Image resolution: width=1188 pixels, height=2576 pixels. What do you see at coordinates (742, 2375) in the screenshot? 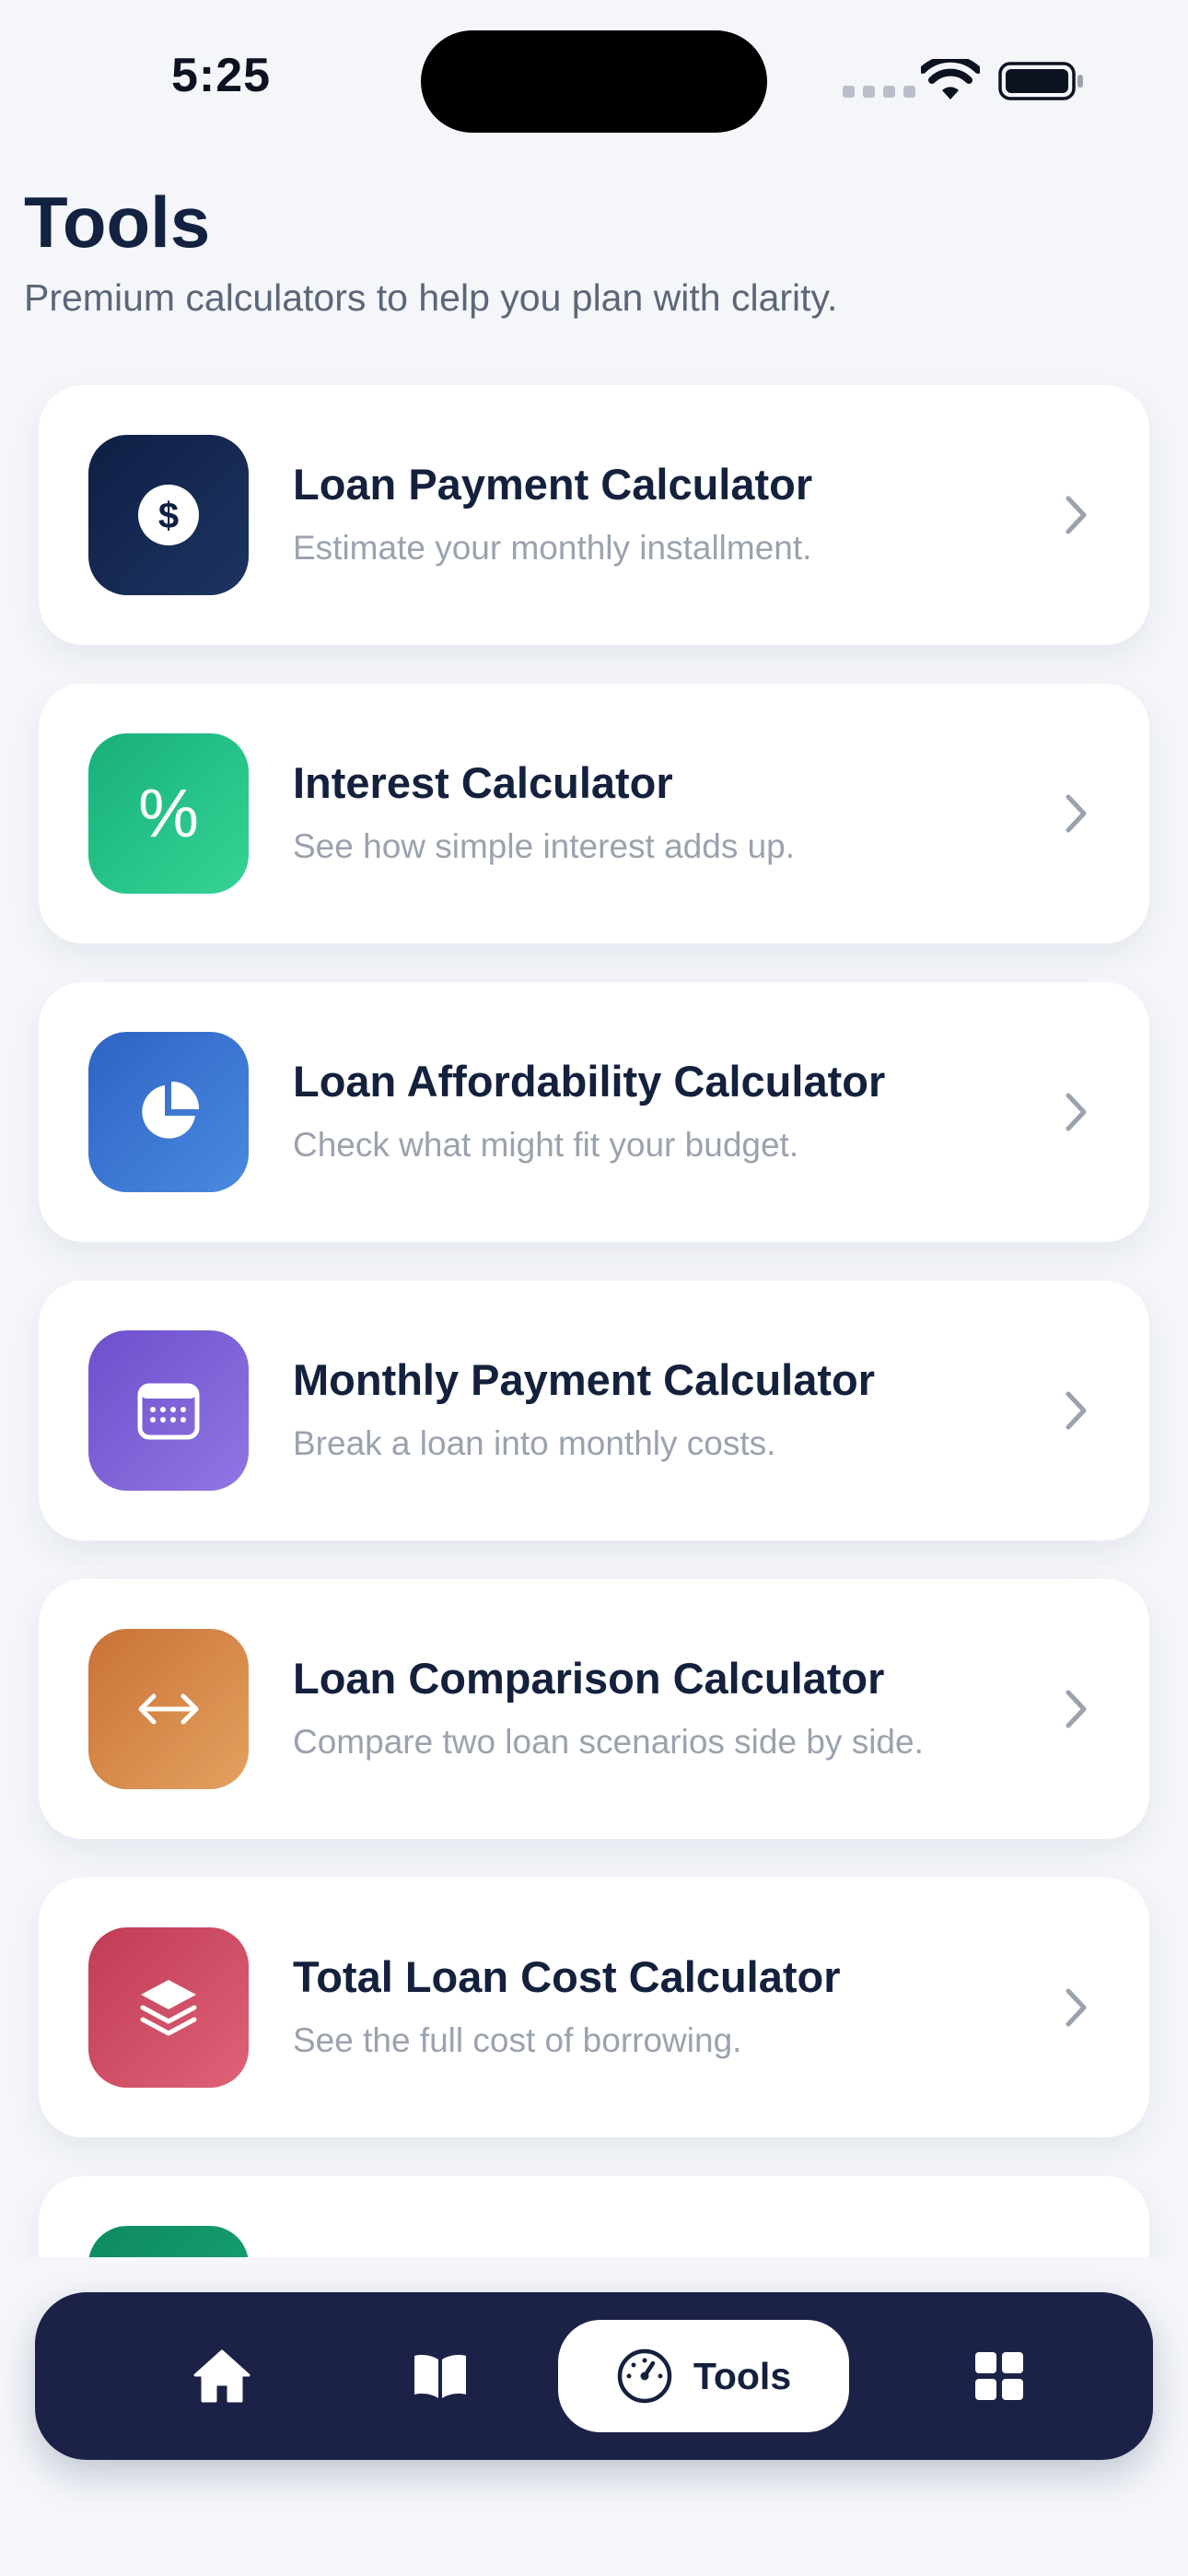
I see `tab-tools-label: Tools` at bounding box center [742, 2375].